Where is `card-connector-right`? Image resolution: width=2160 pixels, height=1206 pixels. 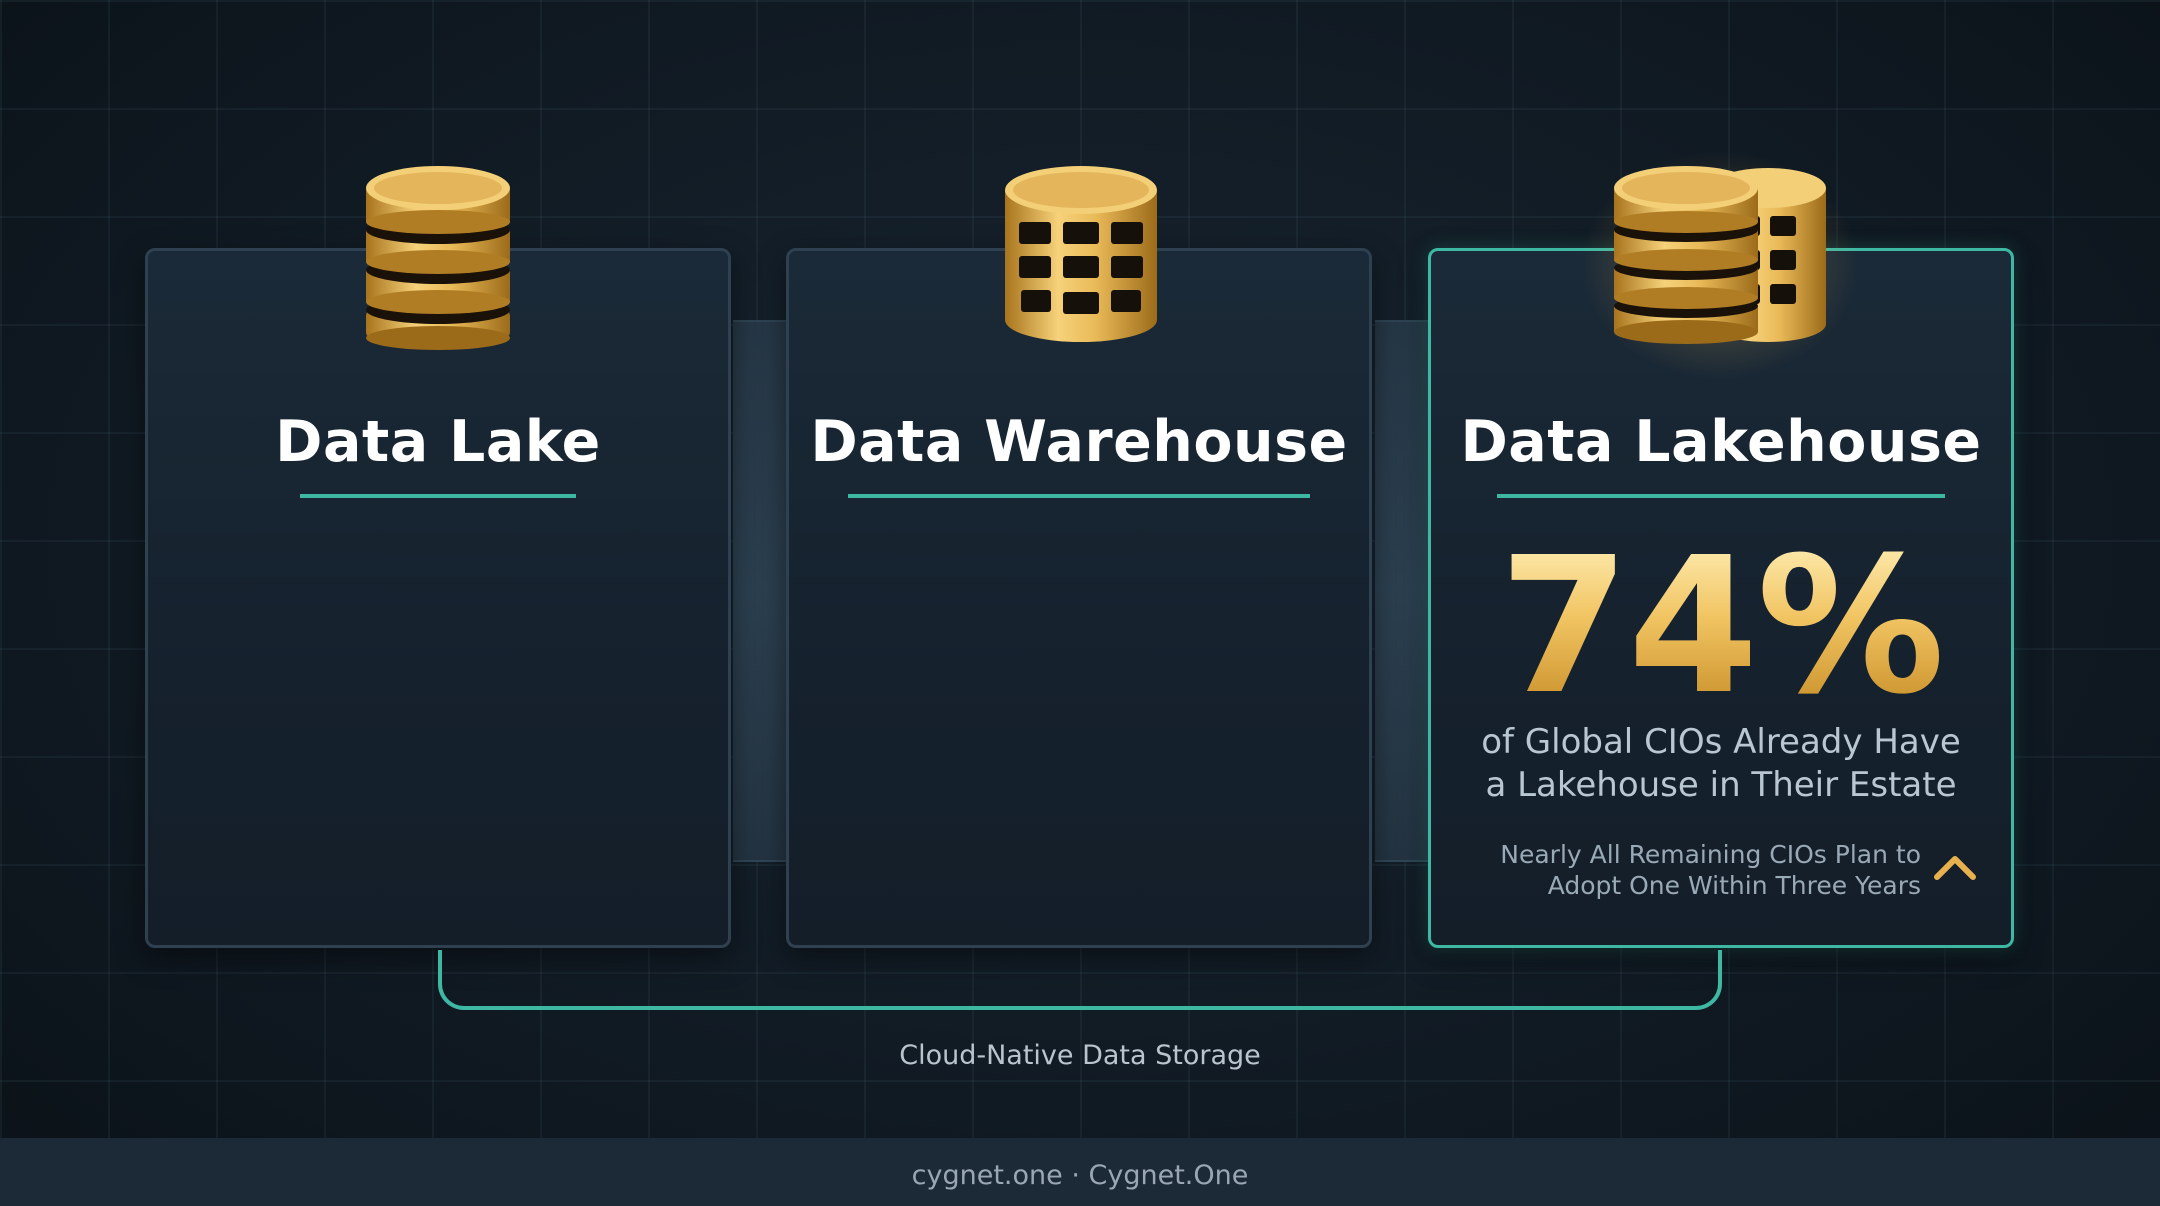 card-connector-right is located at coordinates (1401, 591).